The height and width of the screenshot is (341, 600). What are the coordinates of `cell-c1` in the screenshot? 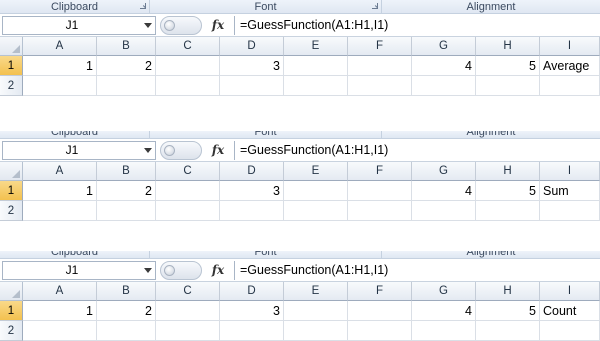 It's located at (188, 191).